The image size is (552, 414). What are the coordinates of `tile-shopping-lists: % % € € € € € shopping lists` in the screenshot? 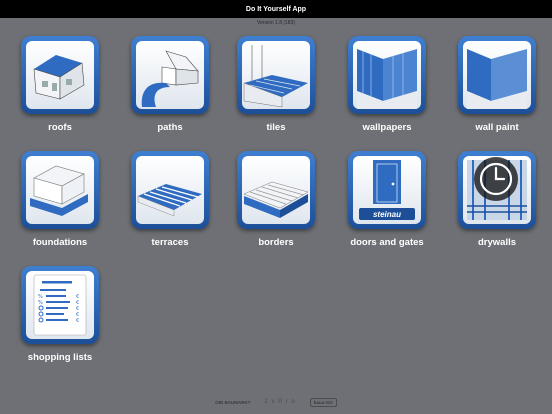 It's located at (60, 322).